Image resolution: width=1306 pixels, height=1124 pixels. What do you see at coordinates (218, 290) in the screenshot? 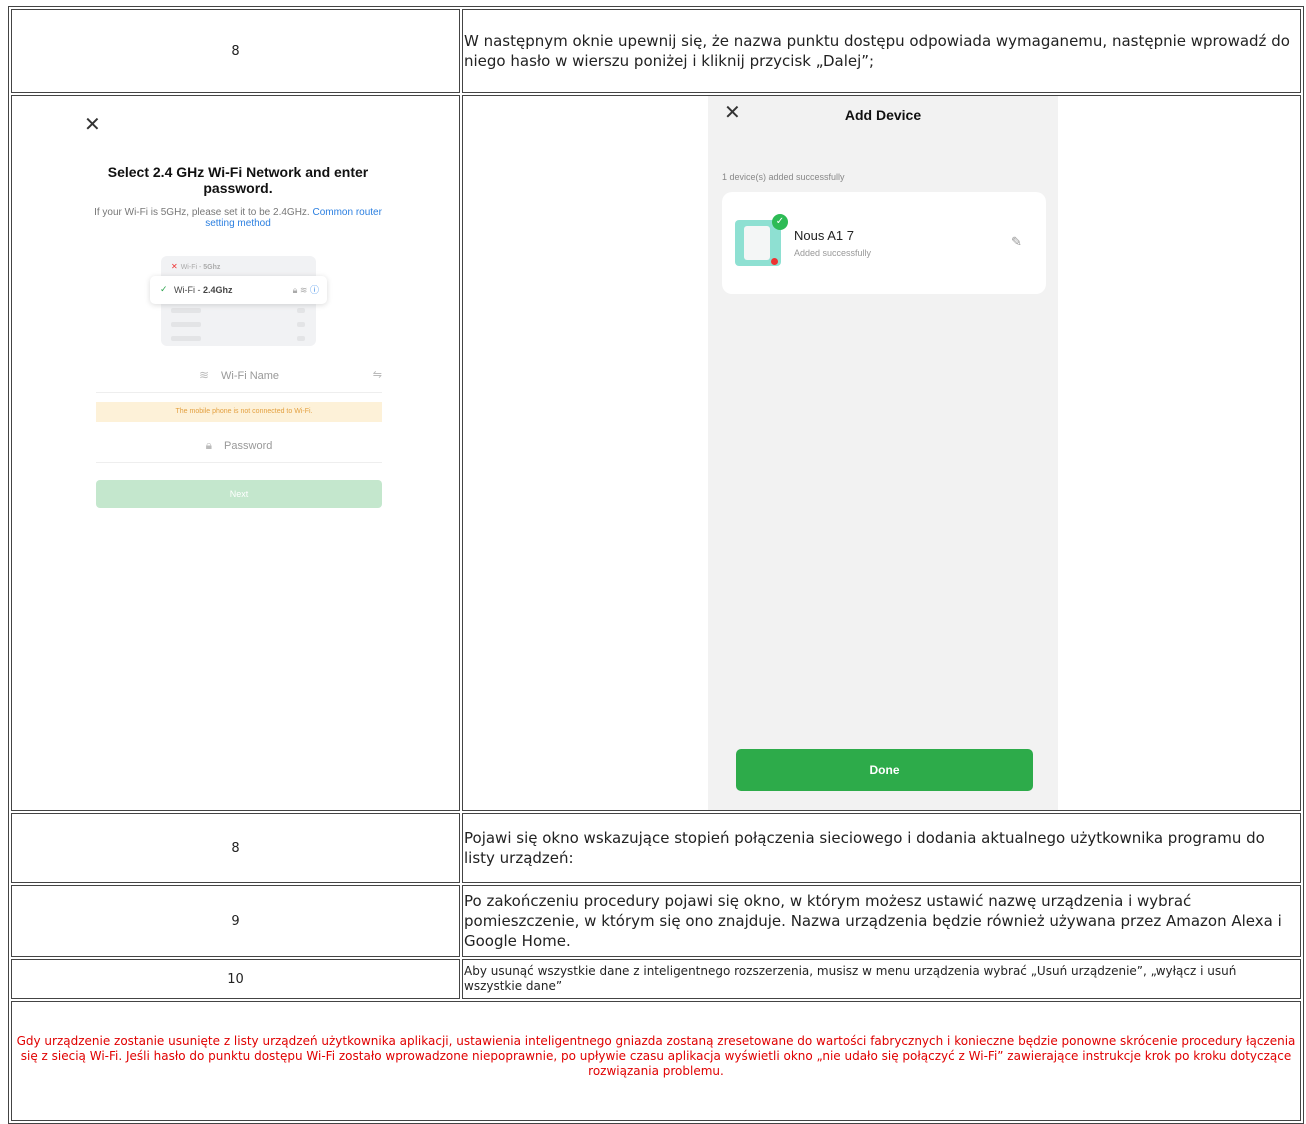
I see `wifi-24g-label: 2.4Ghz` at bounding box center [218, 290].